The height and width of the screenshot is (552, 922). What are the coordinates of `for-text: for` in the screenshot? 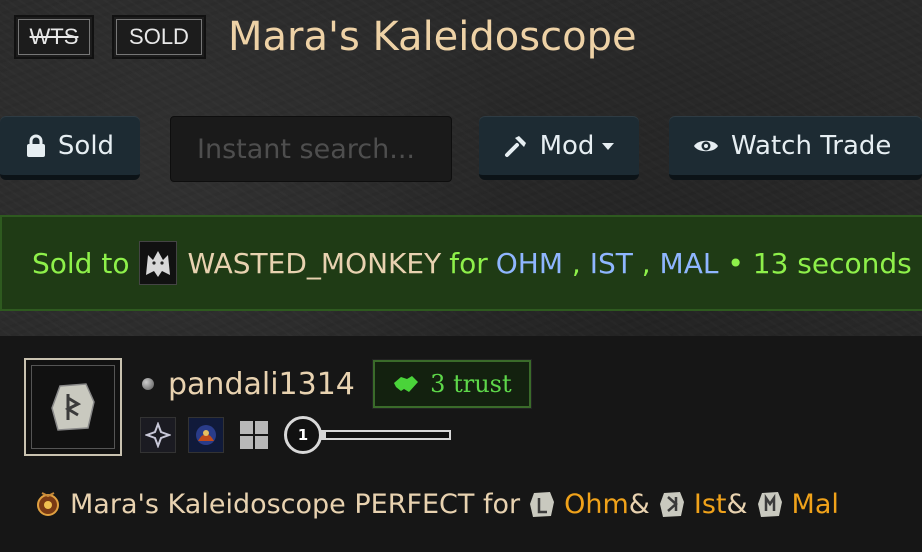 It's located at (468, 263).